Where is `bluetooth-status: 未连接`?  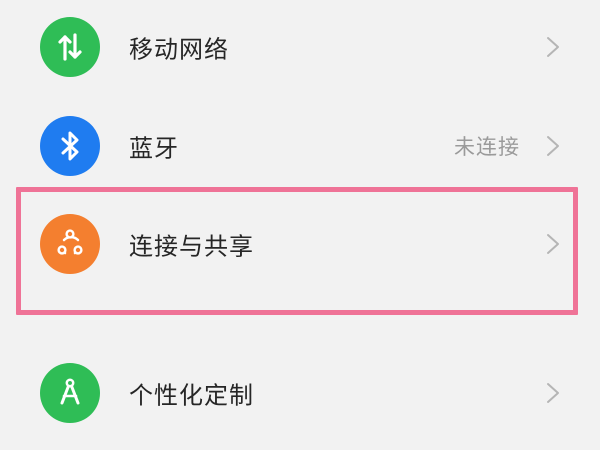 bluetooth-status: 未连接 is located at coordinates (487, 147).